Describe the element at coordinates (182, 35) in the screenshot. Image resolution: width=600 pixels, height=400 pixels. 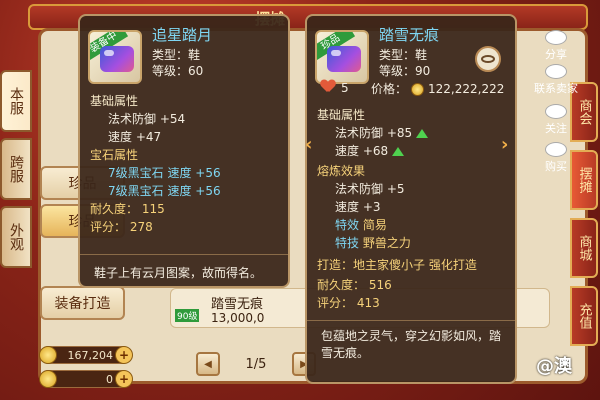
I see `item-name: 追星踏月` at that location.